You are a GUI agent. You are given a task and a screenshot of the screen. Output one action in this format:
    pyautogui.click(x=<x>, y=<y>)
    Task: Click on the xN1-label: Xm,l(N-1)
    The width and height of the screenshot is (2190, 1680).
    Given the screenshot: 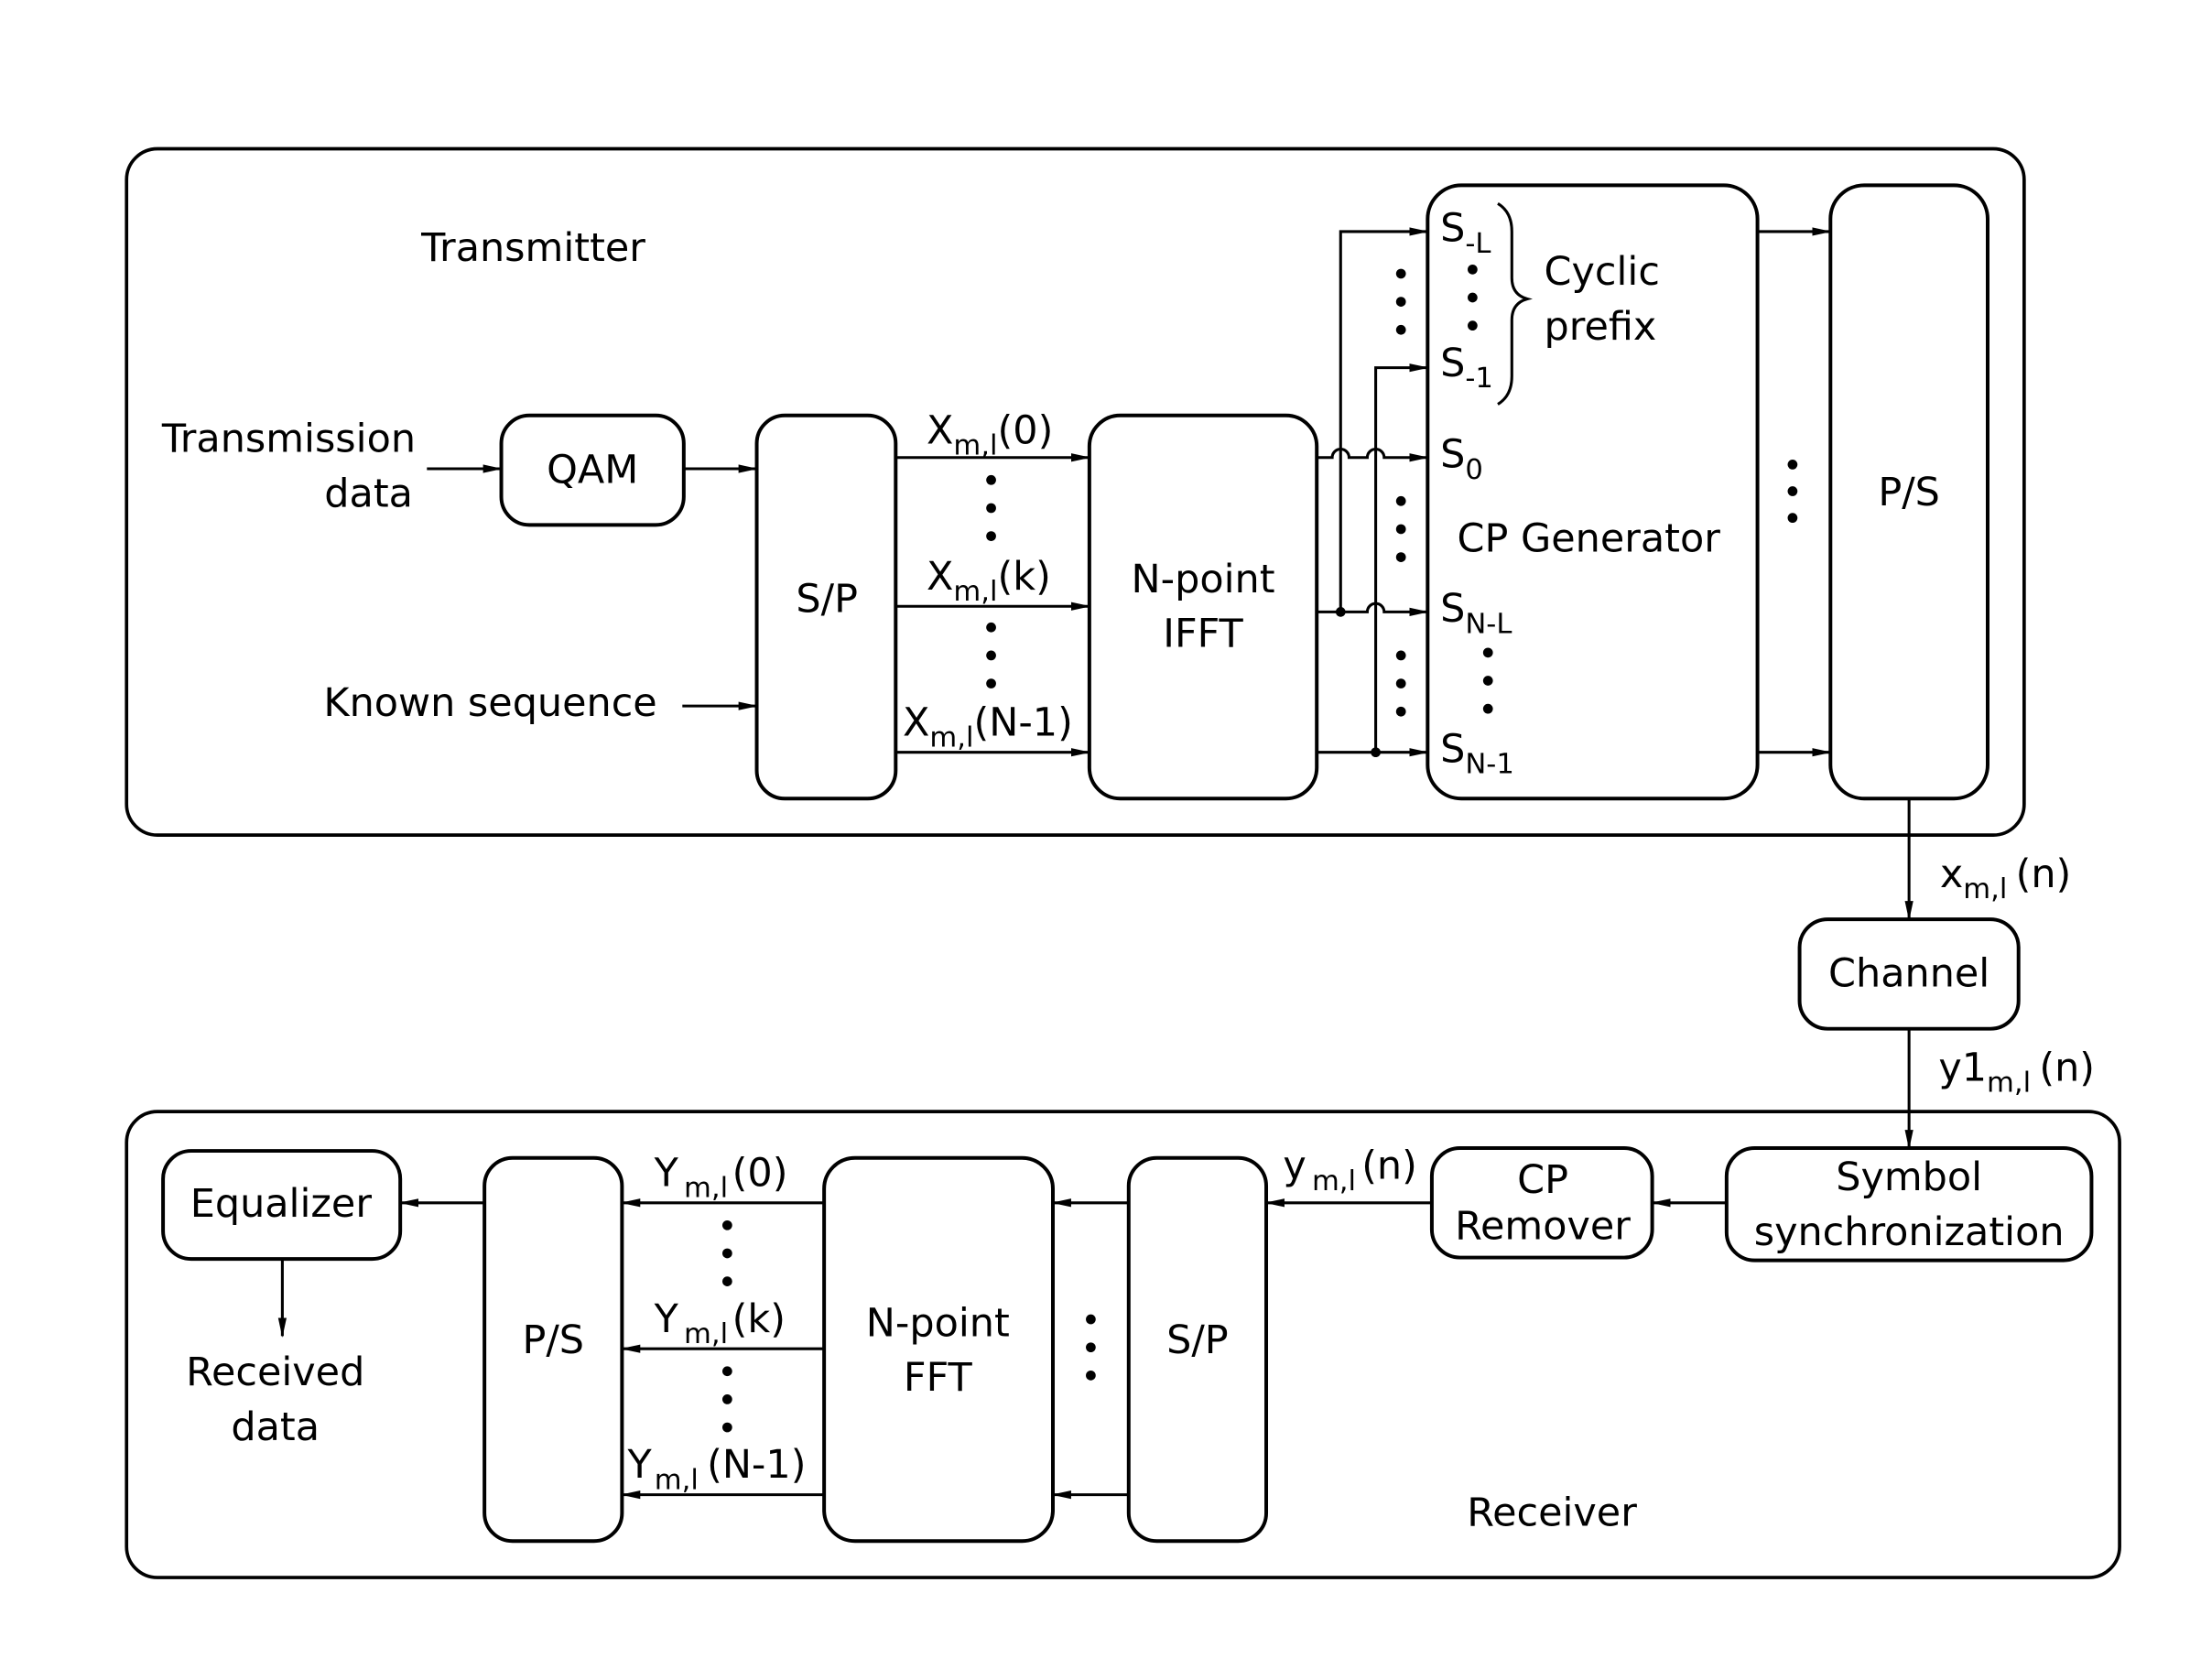 What is the action you would take?
    pyautogui.click(x=988, y=726)
    